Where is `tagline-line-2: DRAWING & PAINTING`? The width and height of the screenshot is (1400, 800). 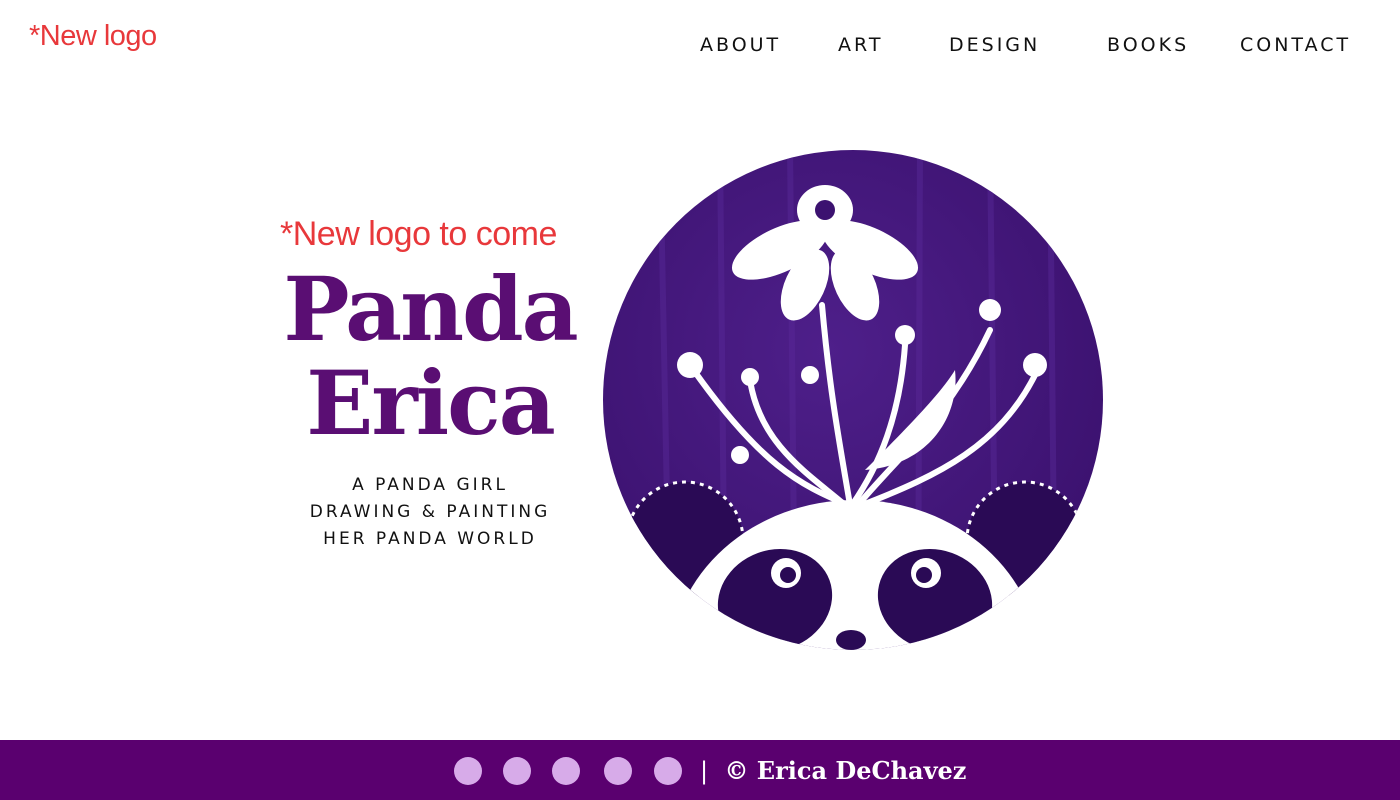 tagline-line-2: DRAWING & PAINTING is located at coordinates (430, 512).